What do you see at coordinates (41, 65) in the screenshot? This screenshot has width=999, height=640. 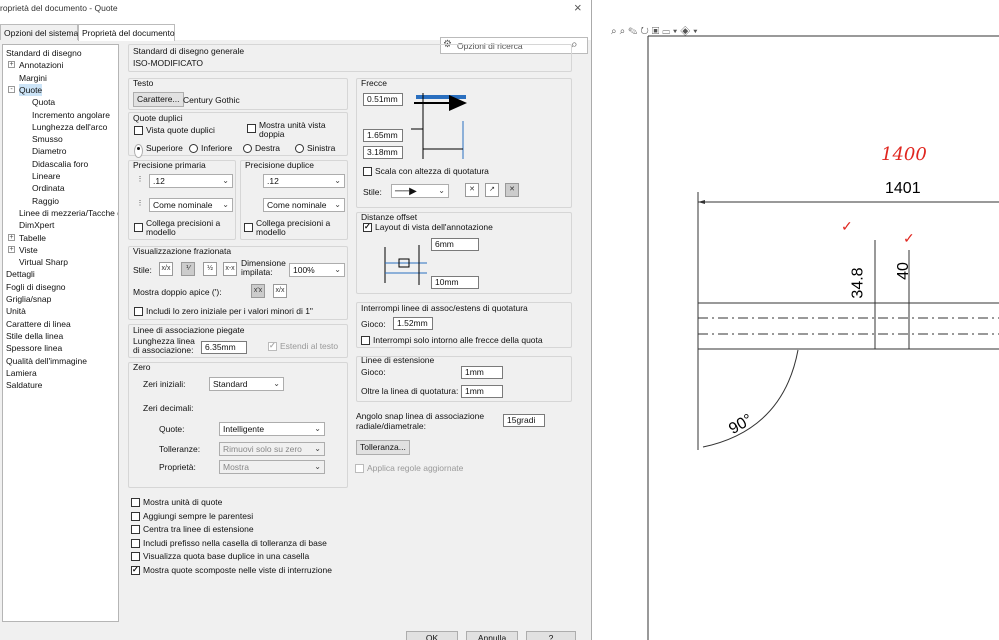 I see `tree-item: Annotazioni` at bounding box center [41, 65].